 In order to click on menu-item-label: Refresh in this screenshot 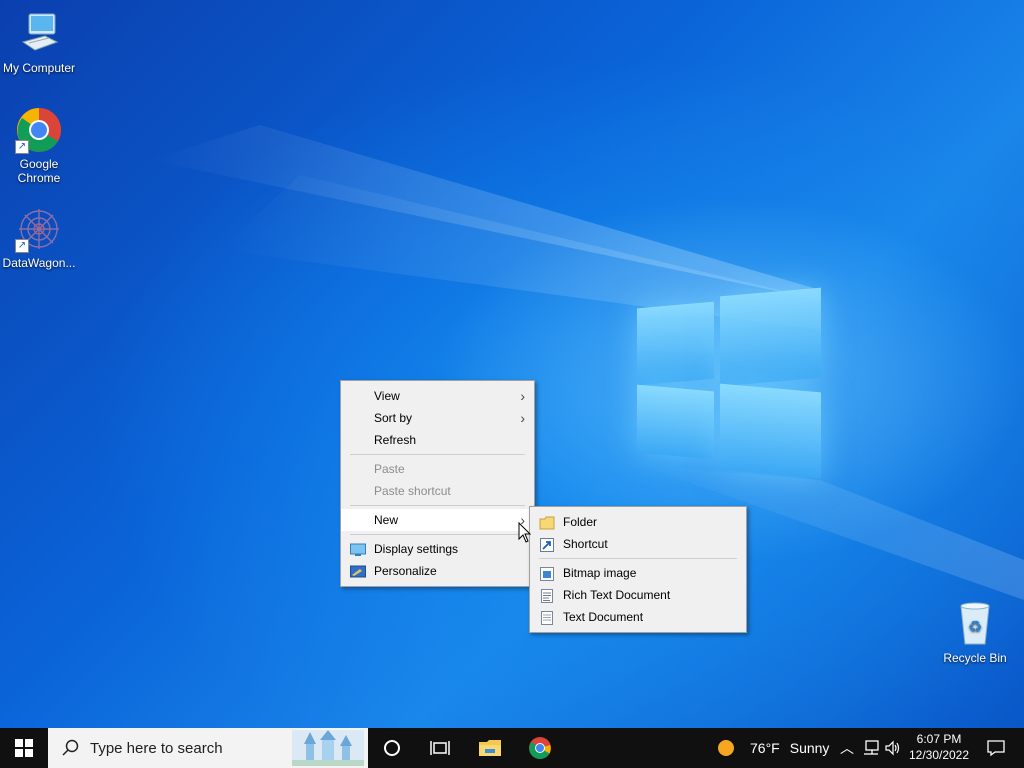, I will do `click(395, 440)`.